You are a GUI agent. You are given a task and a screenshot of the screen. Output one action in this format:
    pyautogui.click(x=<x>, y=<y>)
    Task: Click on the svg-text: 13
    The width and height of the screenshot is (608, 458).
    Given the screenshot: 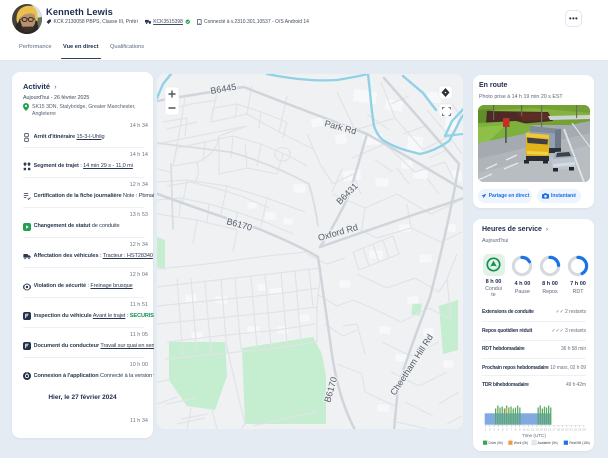 What is the action you would take?
    pyautogui.click(x=537, y=430)
    